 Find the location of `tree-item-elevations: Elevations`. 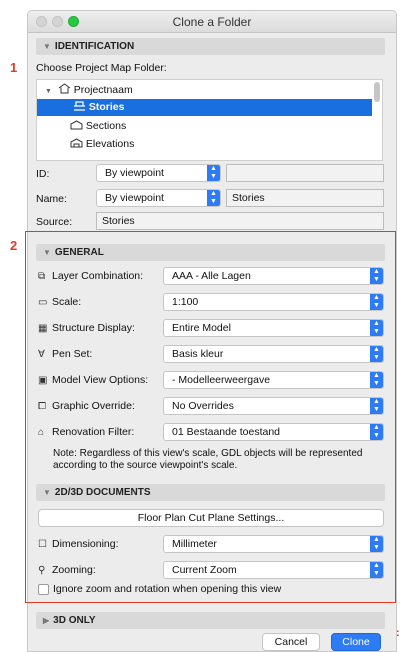

tree-item-elevations: Elevations is located at coordinates (102, 144).